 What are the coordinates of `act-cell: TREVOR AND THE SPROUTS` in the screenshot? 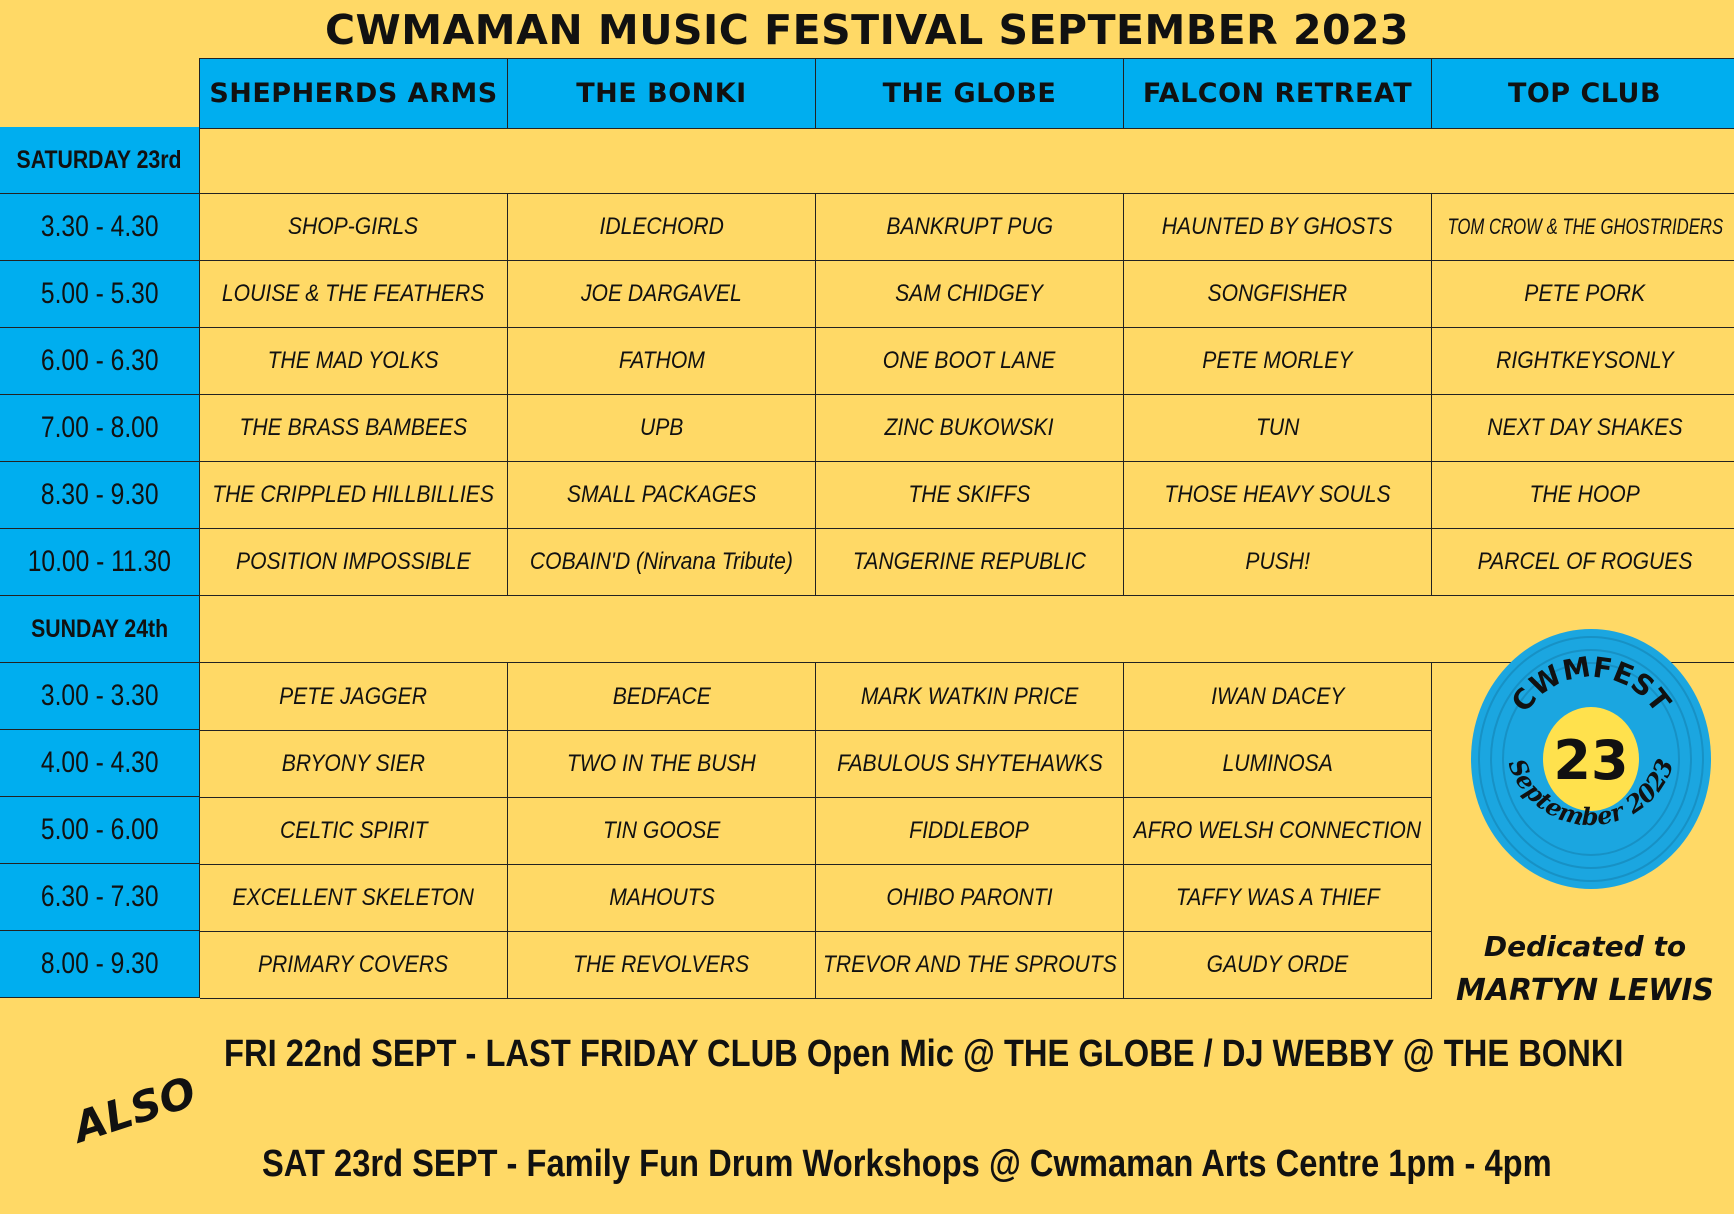 It's located at (970, 964).